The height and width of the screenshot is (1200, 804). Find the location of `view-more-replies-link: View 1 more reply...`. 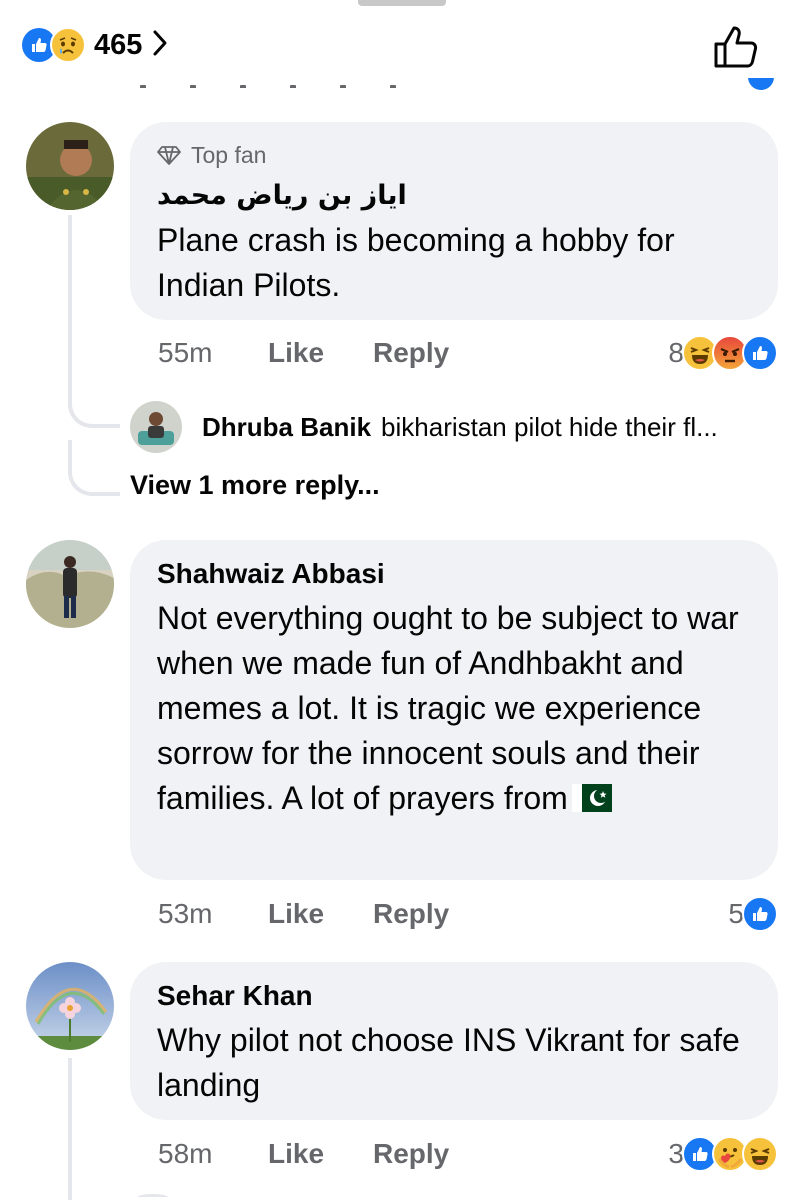

view-more-replies-link: View 1 more reply... is located at coordinates (255, 485).